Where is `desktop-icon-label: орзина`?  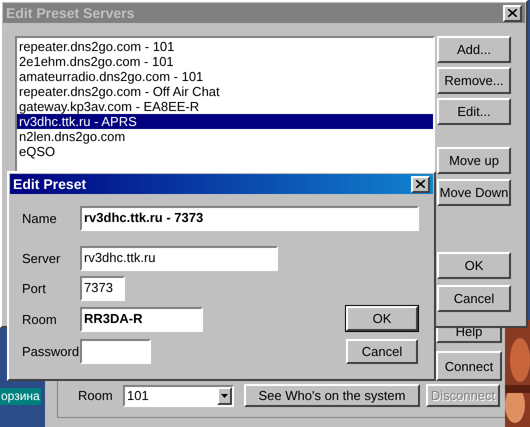 desktop-icon-label: орзина is located at coordinates (20, 396).